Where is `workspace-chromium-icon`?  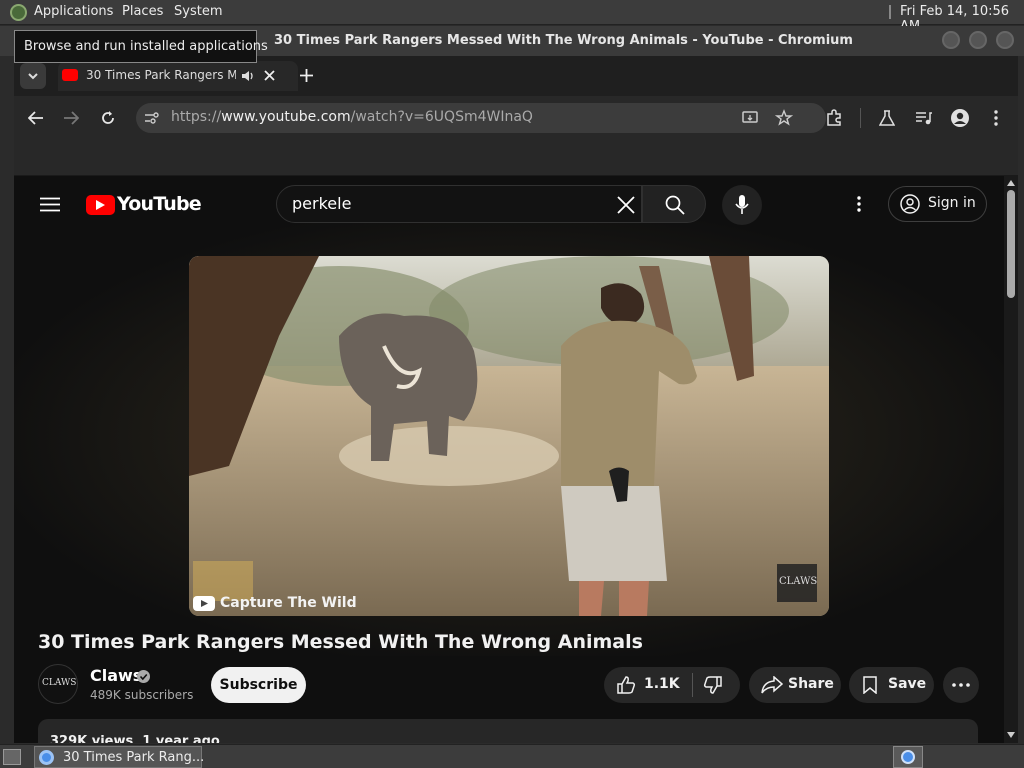 workspace-chromium-icon is located at coordinates (908, 757).